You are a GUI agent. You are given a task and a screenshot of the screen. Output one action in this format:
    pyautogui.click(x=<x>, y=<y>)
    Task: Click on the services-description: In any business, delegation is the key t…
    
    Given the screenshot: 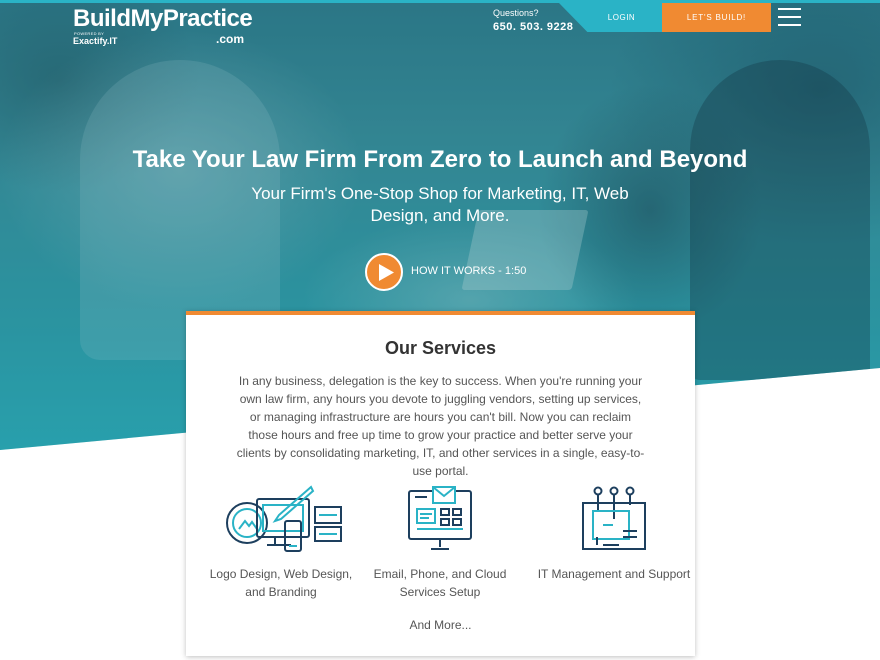 What is the action you would take?
    pyautogui.click(x=440, y=426)
    